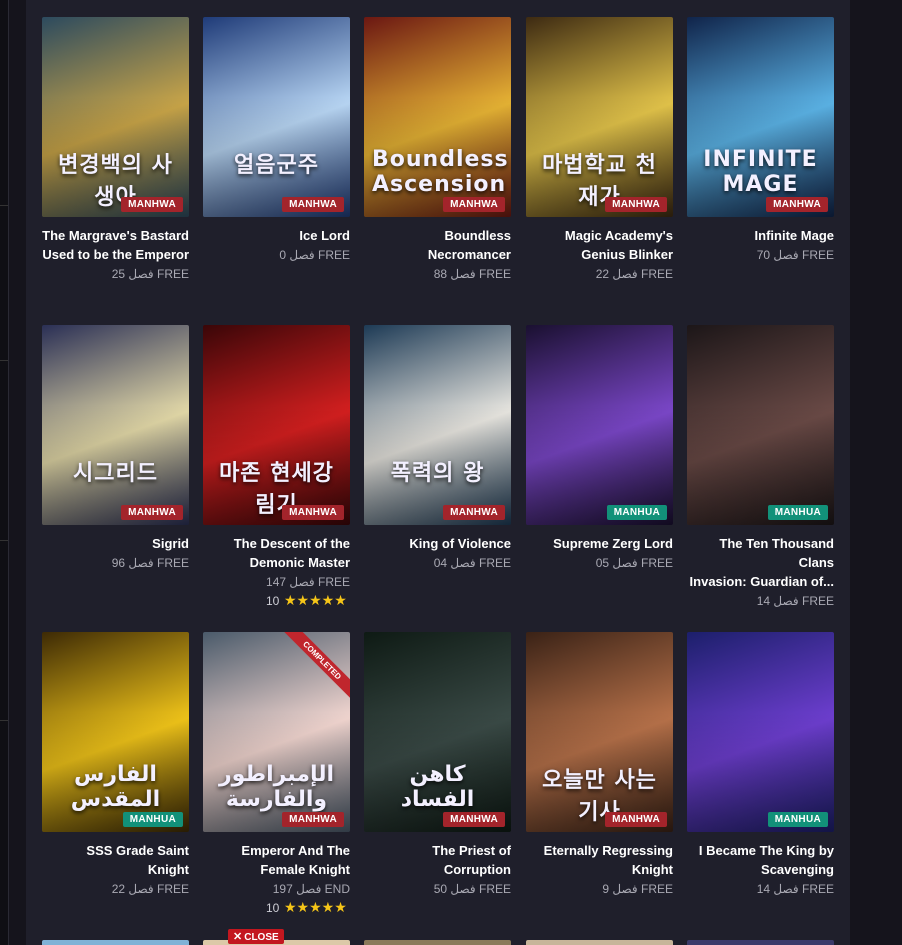 The image size is (902, 945). Describe the element at coordinates (794, 235) in the screenshot. I see `series-title-line: Infinite Mage` at that location.